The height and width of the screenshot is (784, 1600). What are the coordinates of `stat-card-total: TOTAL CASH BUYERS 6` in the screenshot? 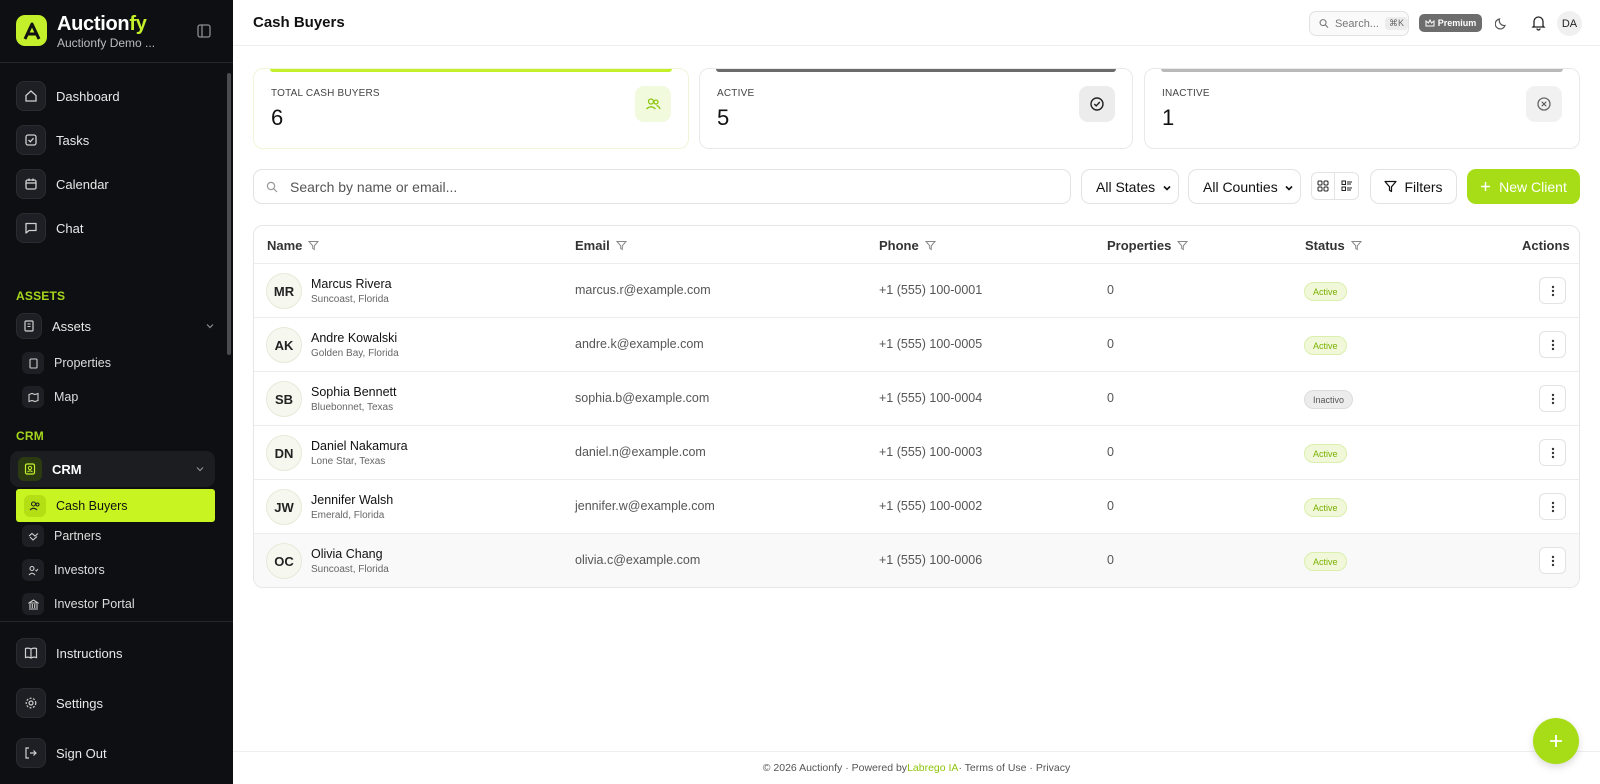 It's located at (471, 108).